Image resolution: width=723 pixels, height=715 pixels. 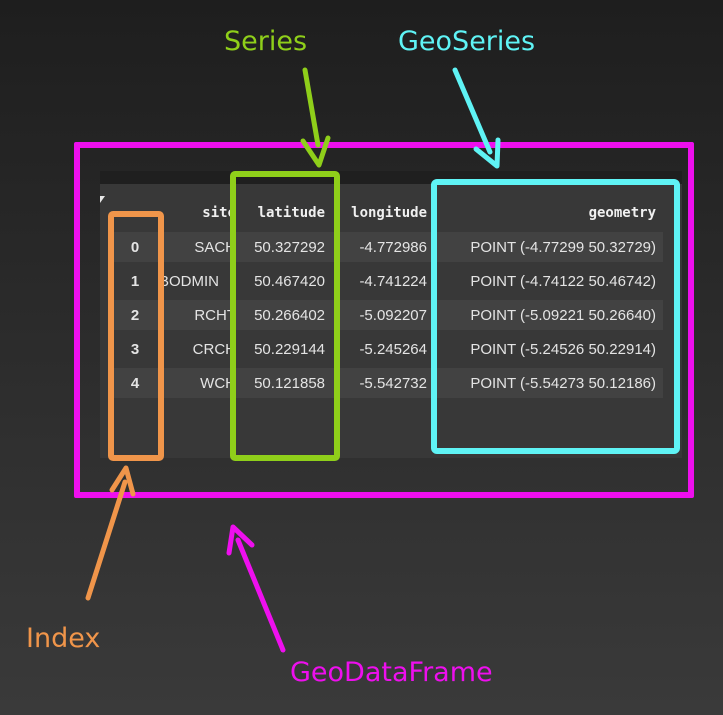 What do you see at coordinates (260, 595) in the screenshot?
I see `geodataframe-arrow` at bounding box center [260, 595].